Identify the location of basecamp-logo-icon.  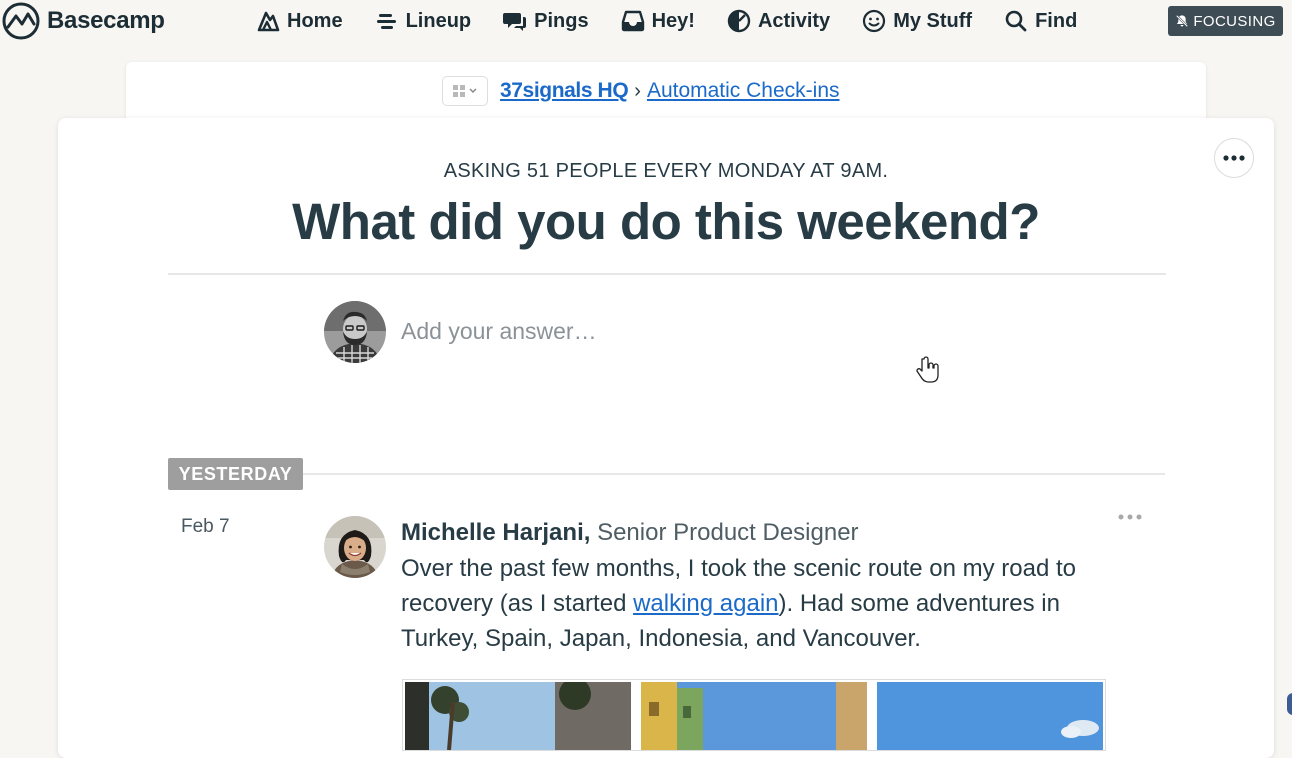
(21, 21).